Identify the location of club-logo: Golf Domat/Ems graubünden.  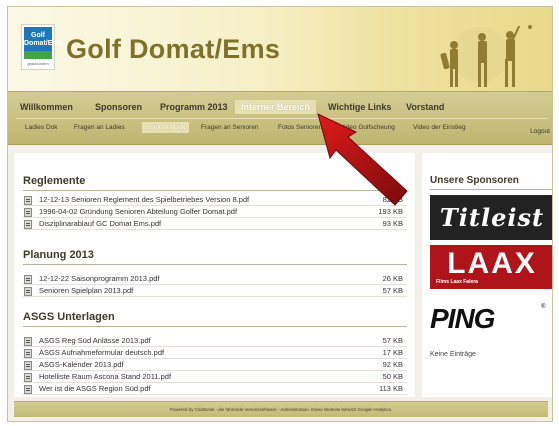
(42, 47).